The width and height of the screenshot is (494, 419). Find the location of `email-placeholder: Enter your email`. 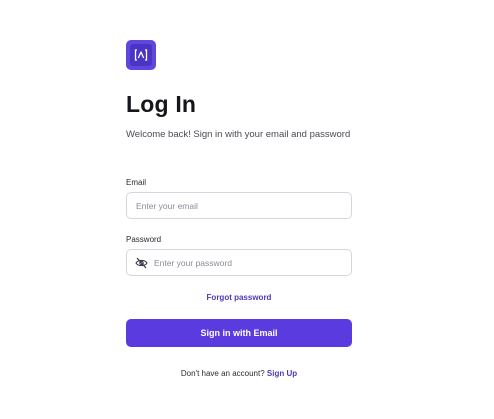

email-placeholder: Enter your email is located at coordinates (167, 205).